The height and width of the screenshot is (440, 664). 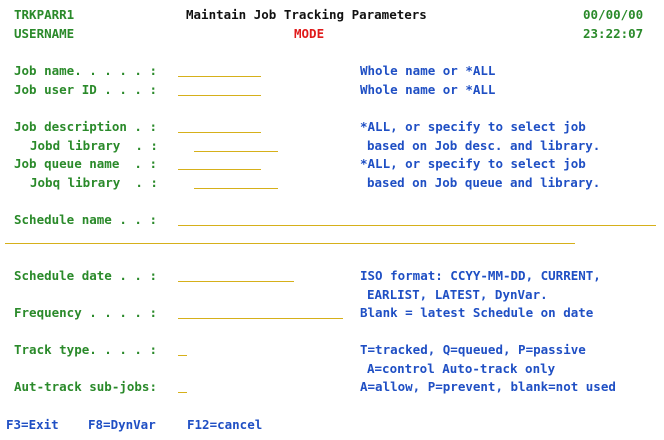 I want to click on job-name-hint: Whole name or *ALL, so click(x=428, y=70).